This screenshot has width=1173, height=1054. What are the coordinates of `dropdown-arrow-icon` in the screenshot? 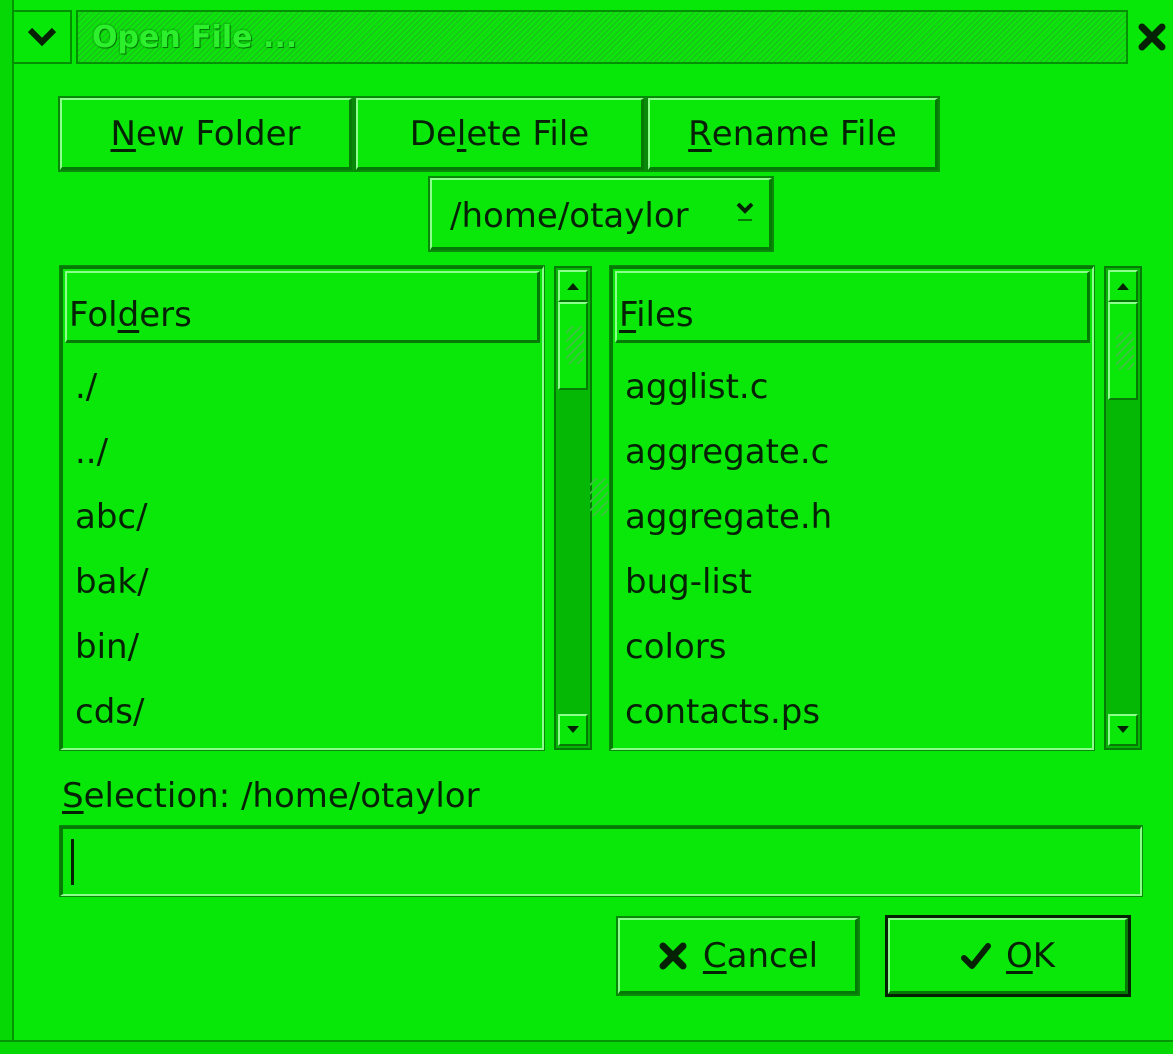 It's located at (745, 211).